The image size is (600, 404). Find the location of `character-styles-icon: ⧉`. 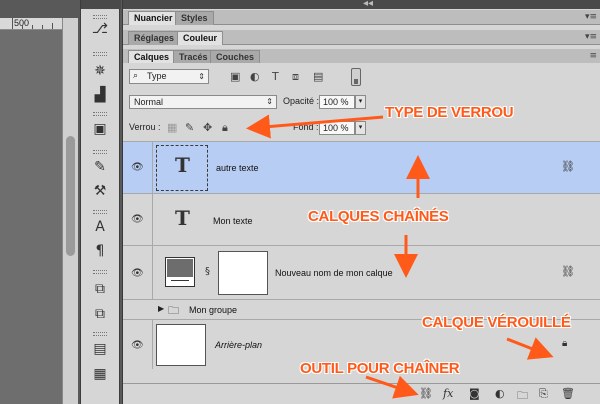

character-styles-icon: ⧉ is located at coordinates (100, 289).